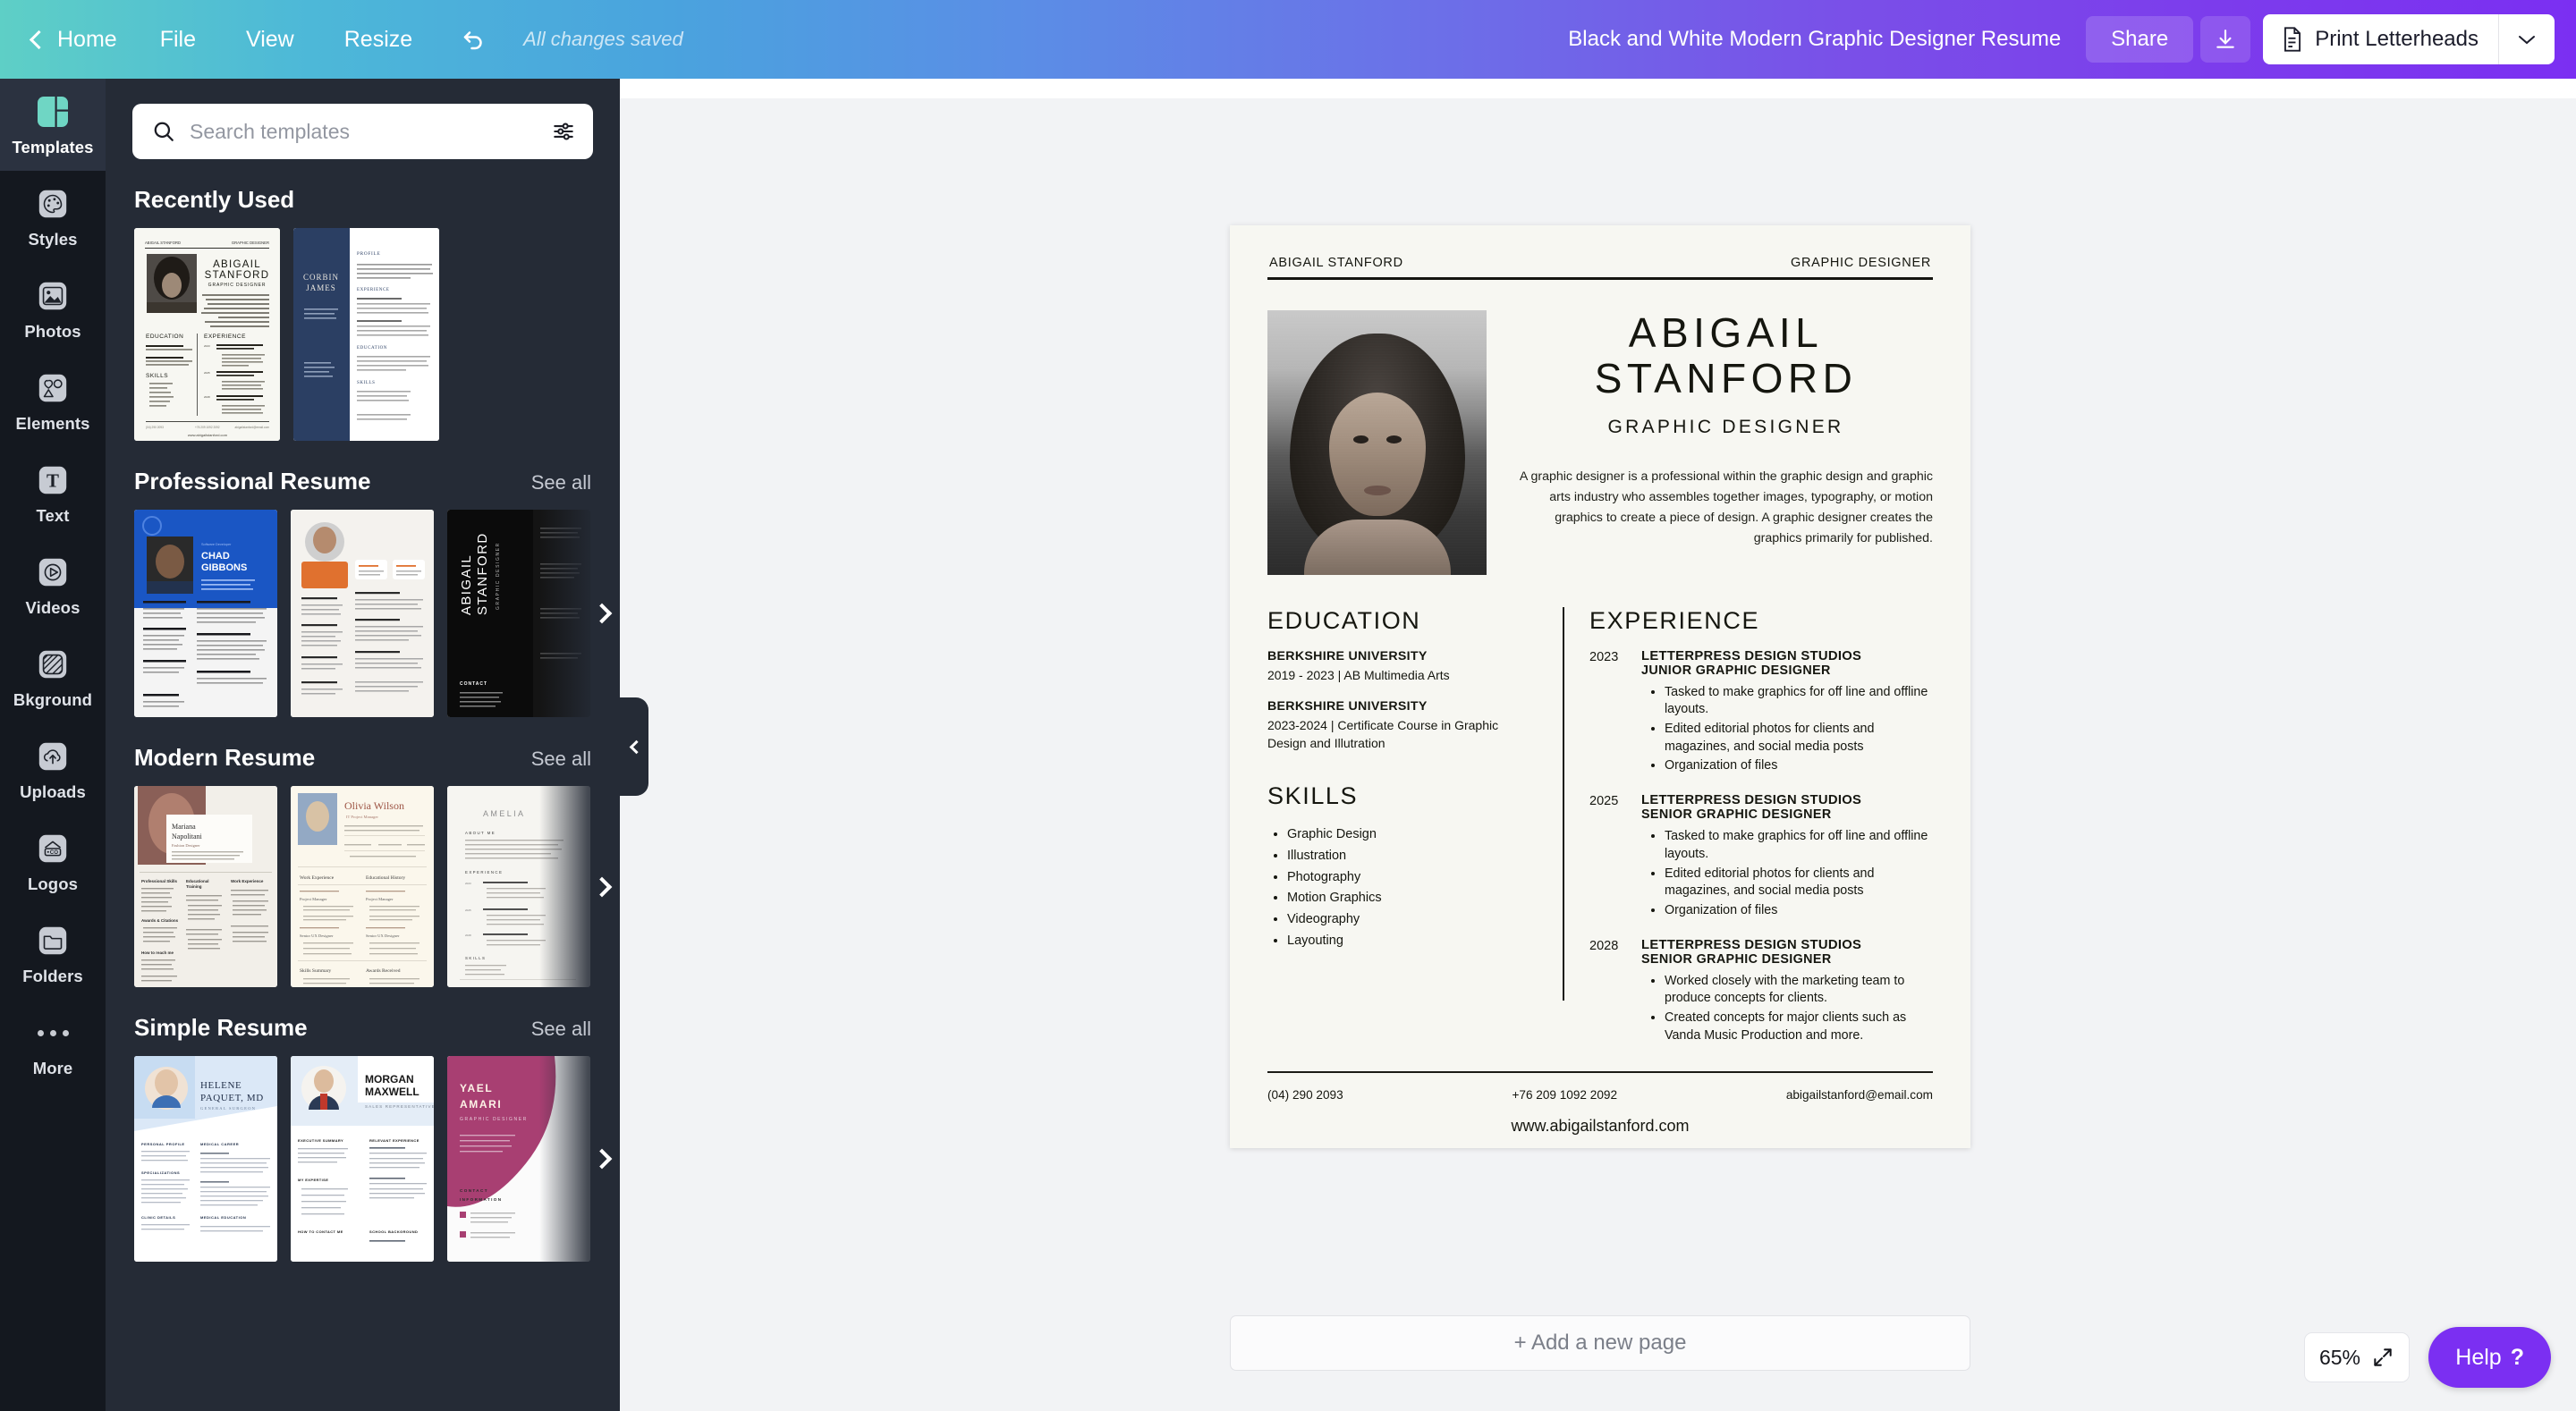 The width and height of the screenshot is (2576, 1411). What do you see at coordinates (468, 884) in the screenshot?
I see `svg-text: 2023` at bounding box center [468, 884].